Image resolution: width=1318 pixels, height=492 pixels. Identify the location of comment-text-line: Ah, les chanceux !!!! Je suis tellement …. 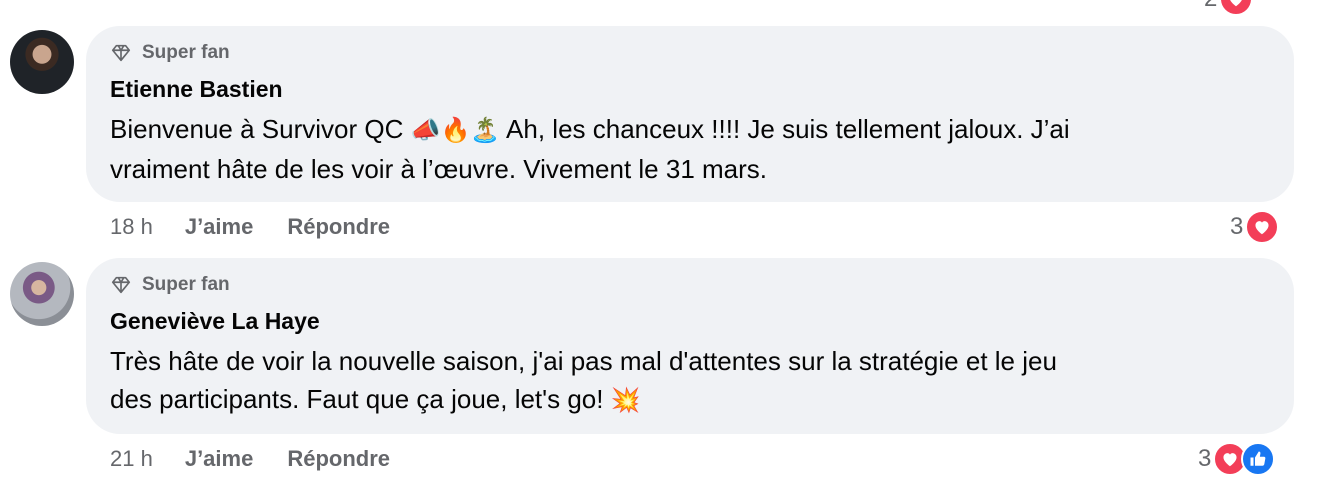
(785, 129).